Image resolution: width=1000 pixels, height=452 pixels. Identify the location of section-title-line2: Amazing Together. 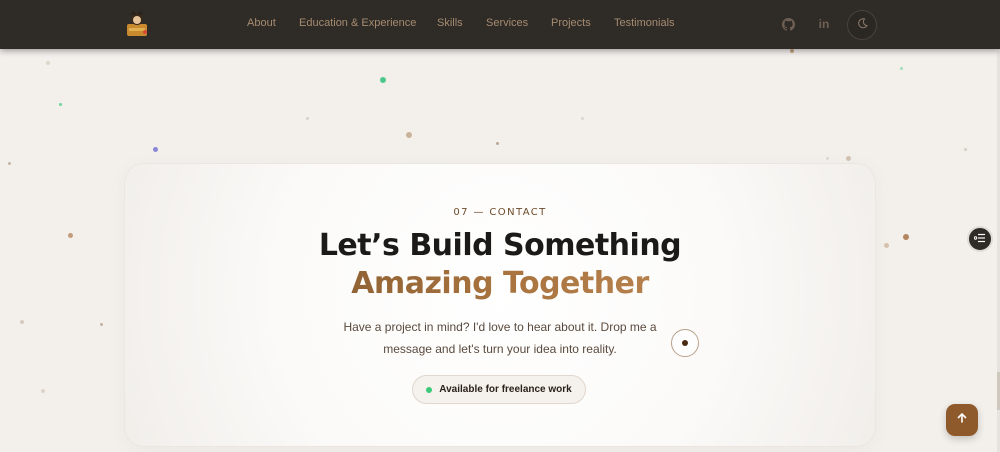
(500, 283).